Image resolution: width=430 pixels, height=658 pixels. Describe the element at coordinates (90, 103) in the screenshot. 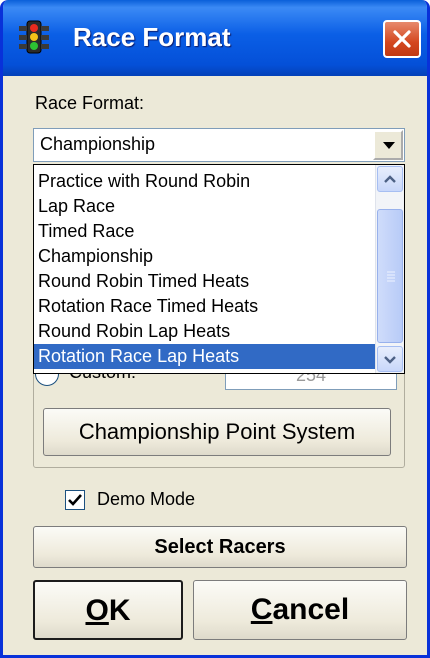

I see `race-format-label: Race Format:` at that location.